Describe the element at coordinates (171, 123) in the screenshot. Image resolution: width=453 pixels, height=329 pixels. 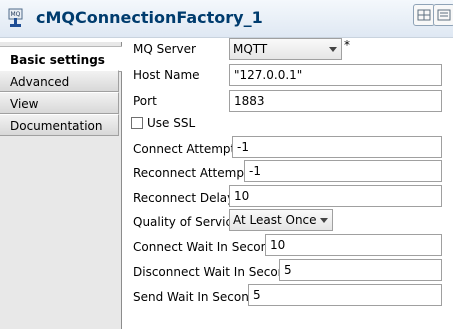
I see `use-ssl-label: Use SSL` at that location.